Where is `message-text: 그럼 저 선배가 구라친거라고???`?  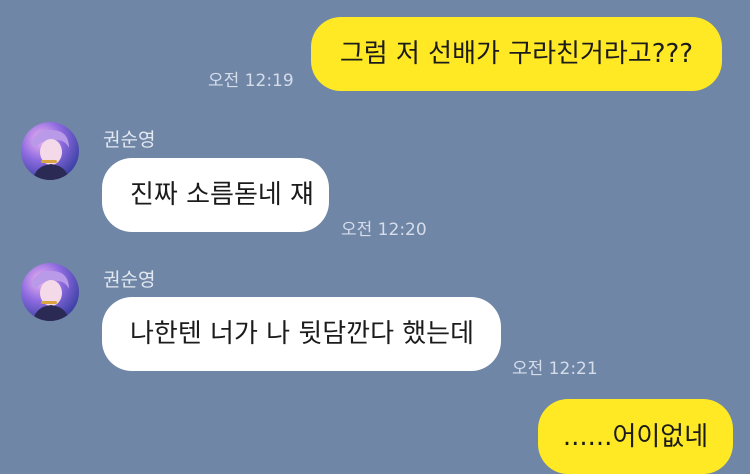
message-text: 그럼 저 선배가 구라친거라고??? is located at coordinates (516, 54).